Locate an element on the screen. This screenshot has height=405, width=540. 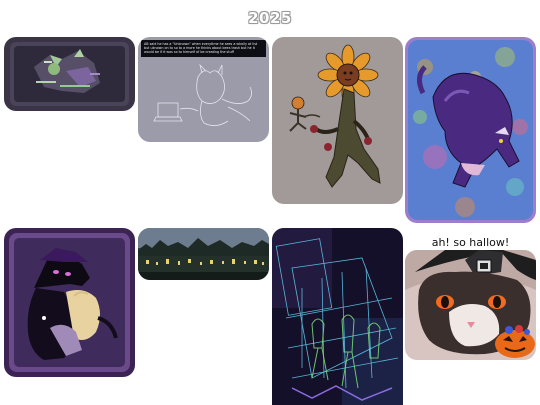
sunflower-creature-artwork is located at coordinates (337, 120).